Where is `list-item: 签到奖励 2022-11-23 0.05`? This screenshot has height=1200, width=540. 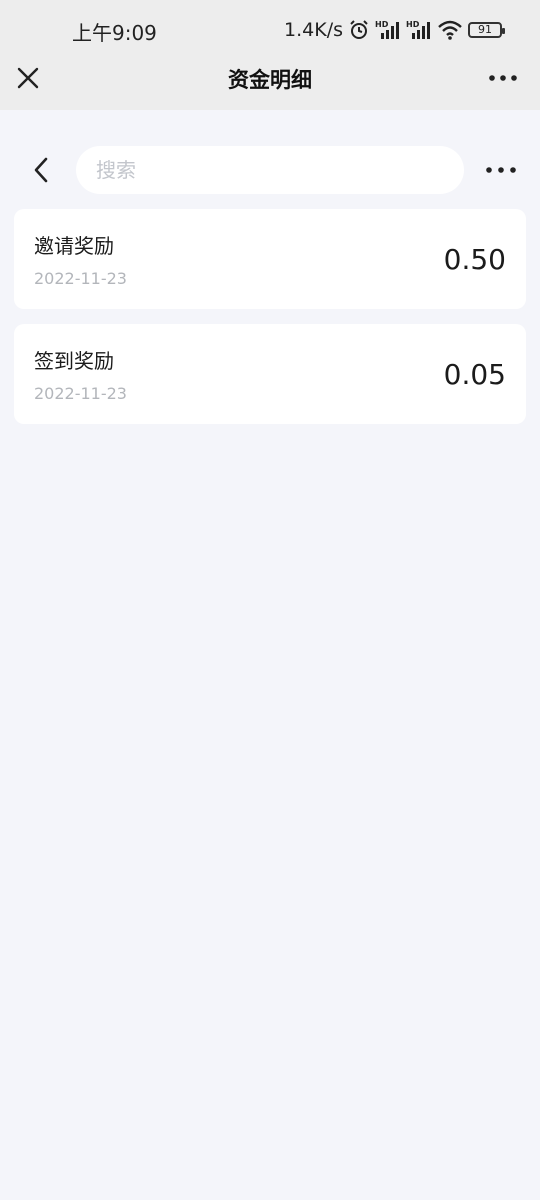
list-item: 签到奖励 2022-11-23 0.05 is located at coordinates (270, 374).